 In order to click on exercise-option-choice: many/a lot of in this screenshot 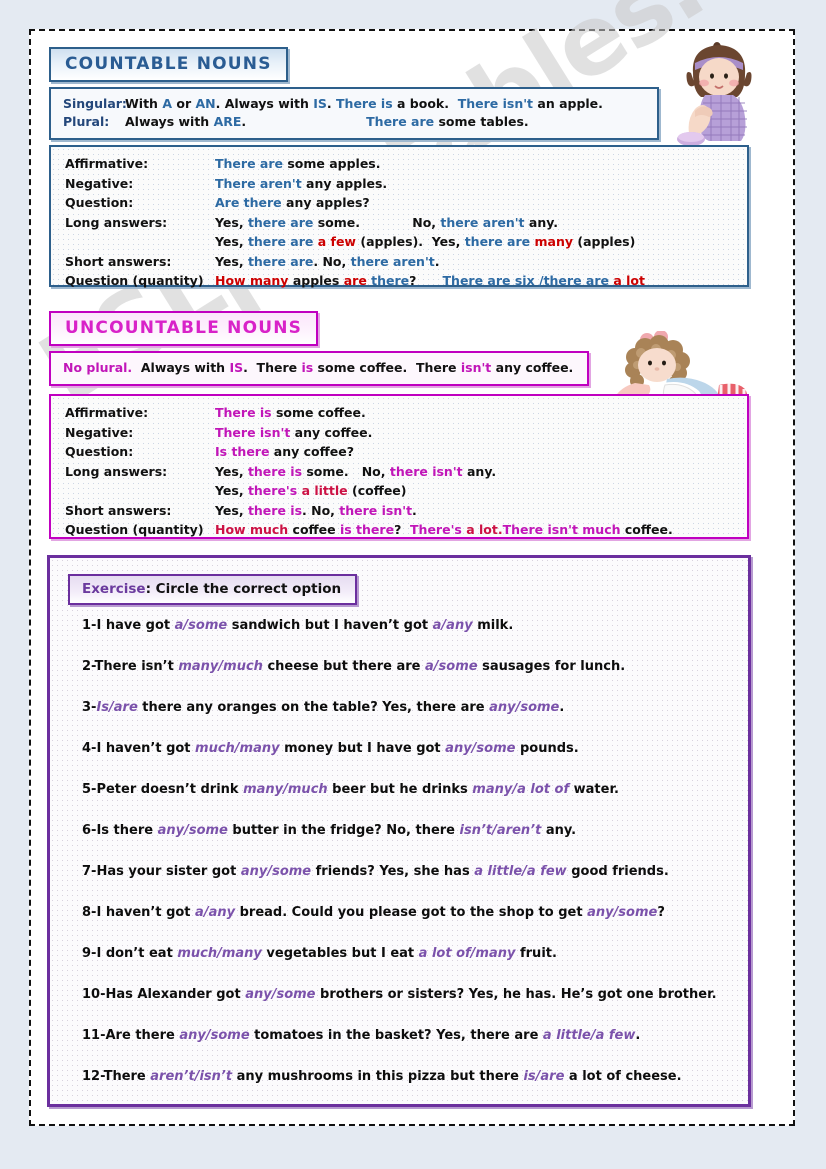, I will do `click(520, 789)`.